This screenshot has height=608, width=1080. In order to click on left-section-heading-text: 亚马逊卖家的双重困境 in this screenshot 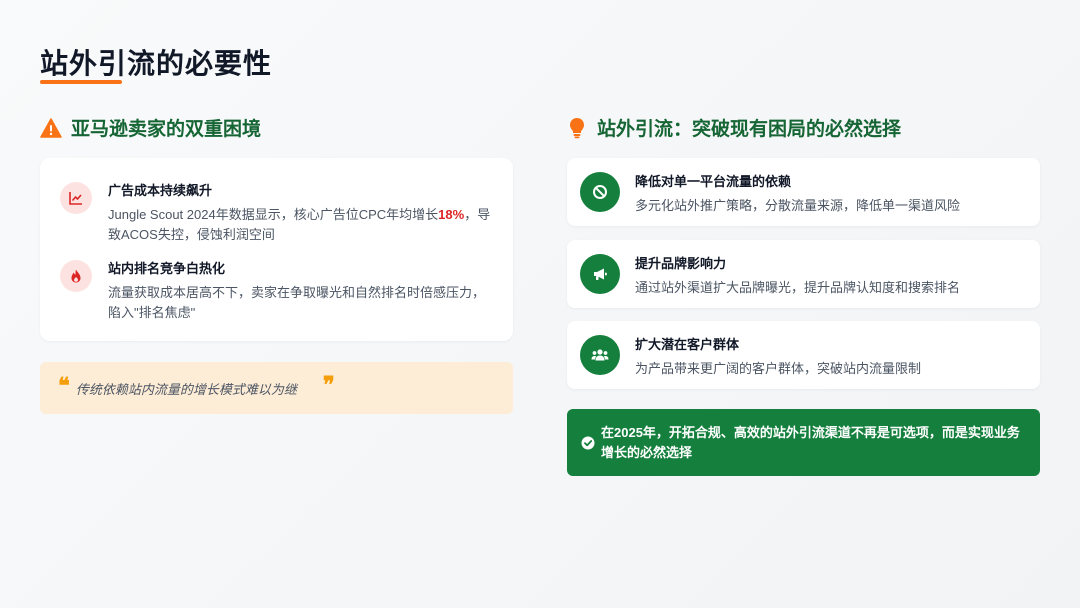, I will do `click(166, 129)`.